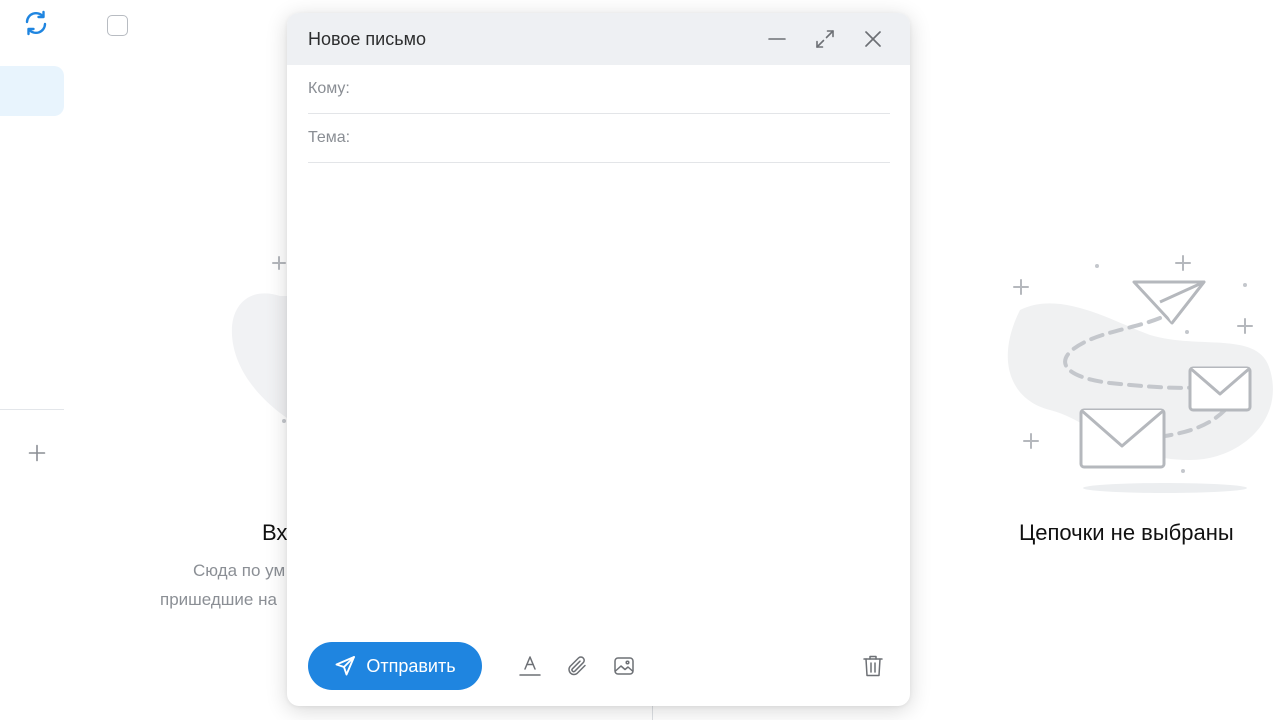  I want to click on attach-file-button, so click(577, 666).